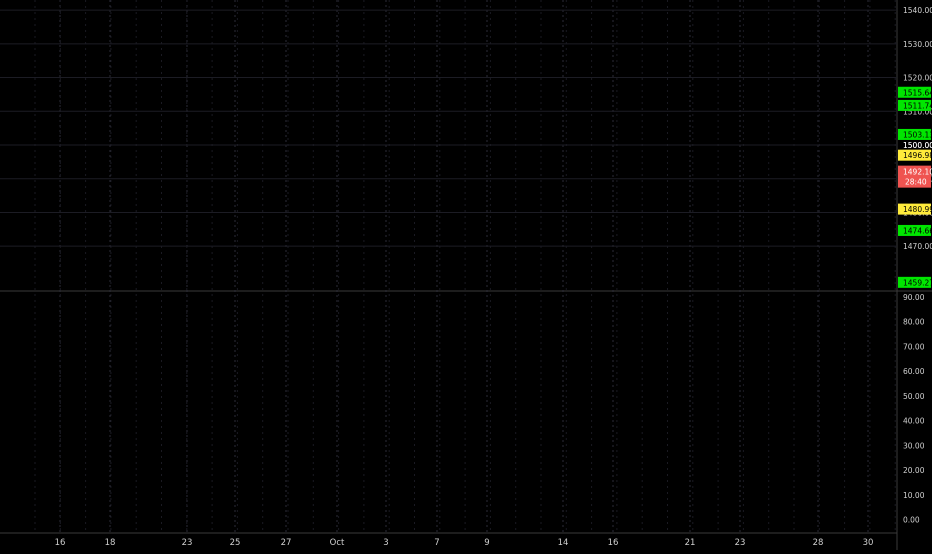 This screenshot has width=932, height=554. What do you see at coordinates (110, 543) in the screenshot?
I see `x-tick-label: 18` at bounding box center [110, 543].